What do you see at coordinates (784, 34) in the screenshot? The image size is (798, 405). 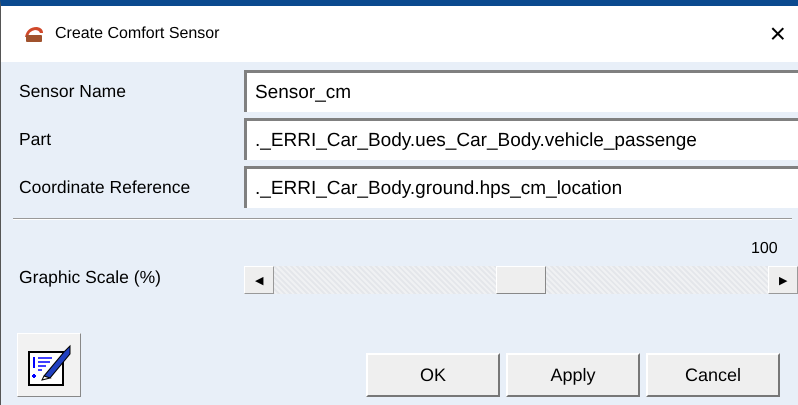 I see `close-icon: ×` at bounding box center [784, 34].